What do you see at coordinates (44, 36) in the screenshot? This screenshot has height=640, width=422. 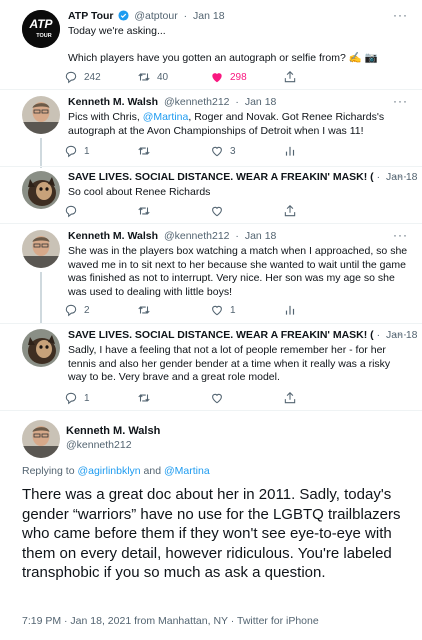 I see `svg-text: TOUR` at bounding box center [44, 36].